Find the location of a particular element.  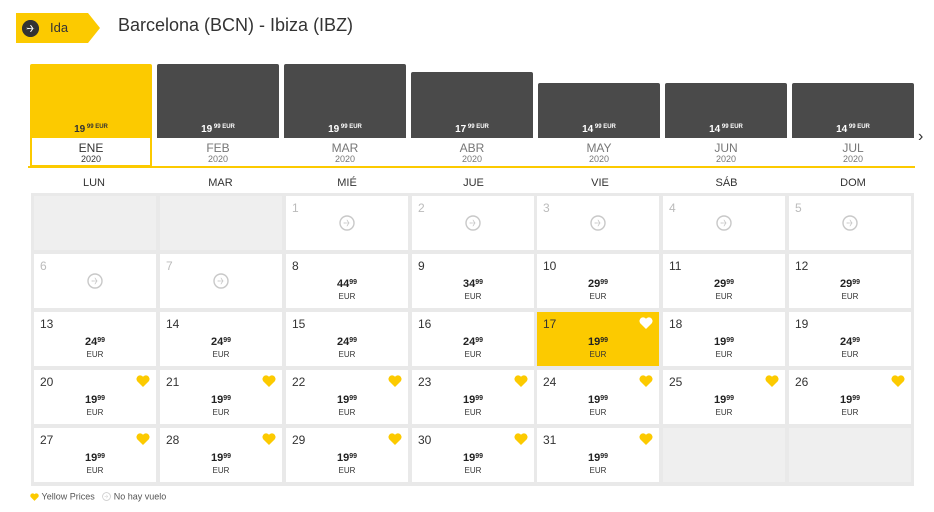

day-cell: 26 1999 EUR is located at coordinates (850, 397).